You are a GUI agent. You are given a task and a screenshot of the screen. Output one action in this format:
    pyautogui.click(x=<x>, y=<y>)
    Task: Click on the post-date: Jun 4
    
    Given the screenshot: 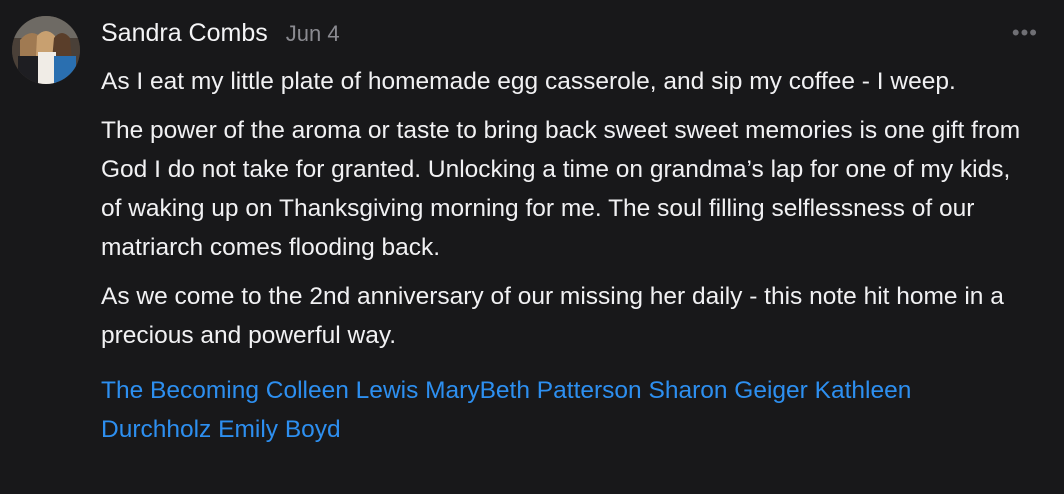 What is the action you would take?
    pyautogui.click(x=312, y=33)
    